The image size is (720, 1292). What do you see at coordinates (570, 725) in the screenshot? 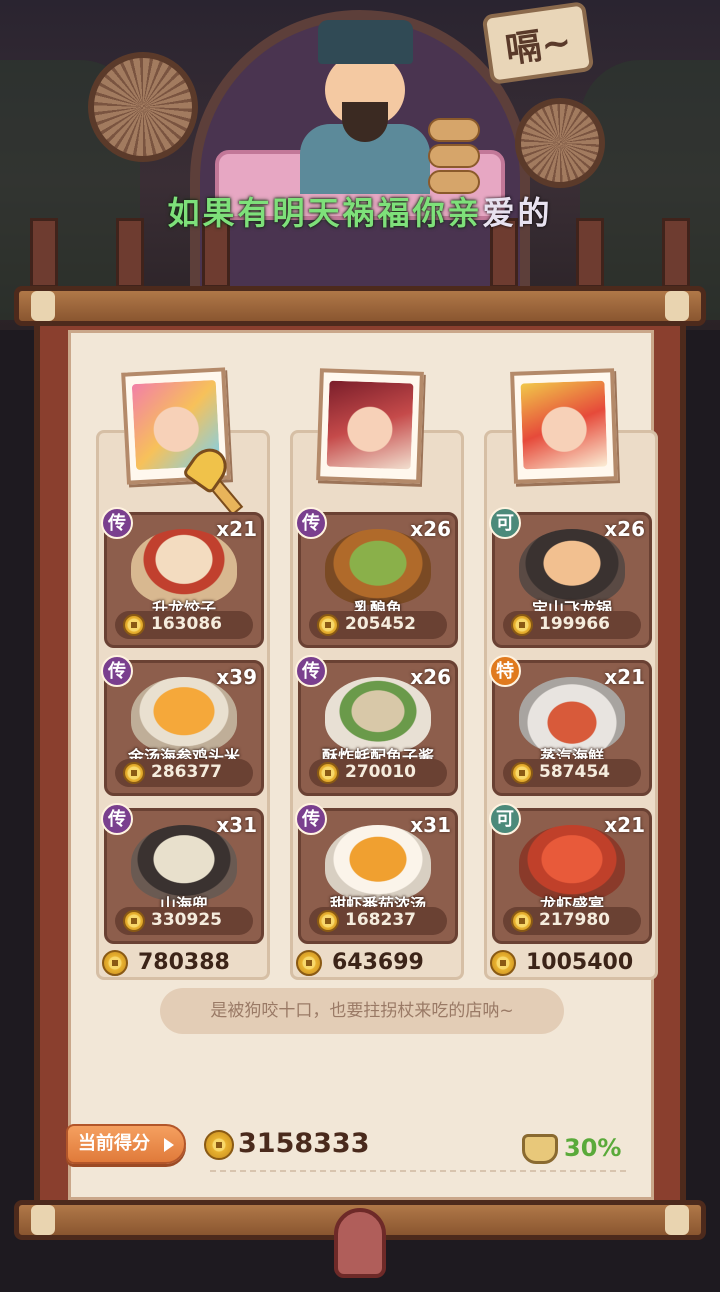
I see `dish-card: 特 x21 蒸汽海鲜 587454` at bounding box center [570, 725].